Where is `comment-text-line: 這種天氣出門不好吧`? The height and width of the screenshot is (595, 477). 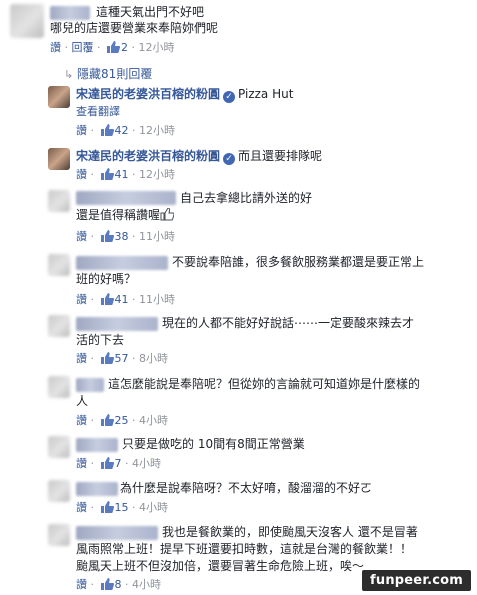 comment-text-line: 這種天氣出門不好吧 is located at coordinates (150, 12).